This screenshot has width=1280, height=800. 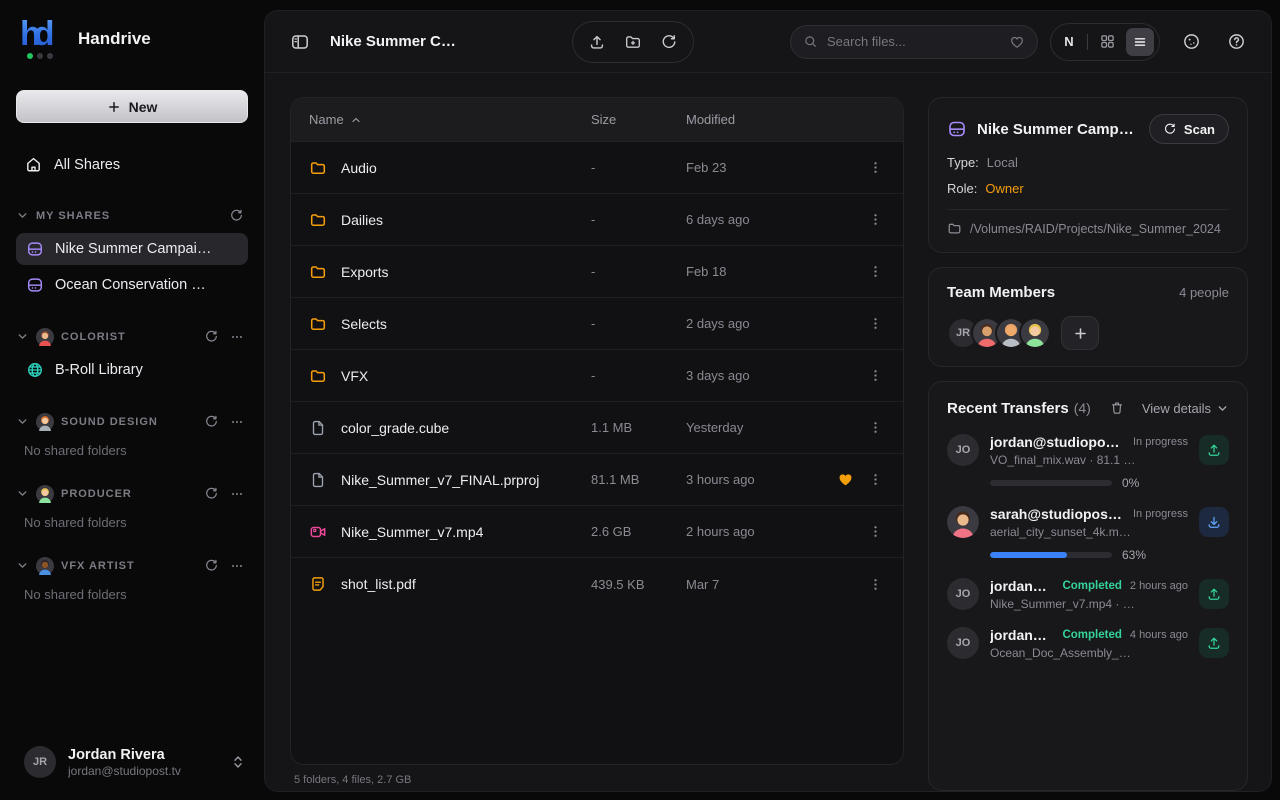 What do you see at coordinates (33, 164) in the screenshot?
I see `home-icon` at bounding box center [33, 164].